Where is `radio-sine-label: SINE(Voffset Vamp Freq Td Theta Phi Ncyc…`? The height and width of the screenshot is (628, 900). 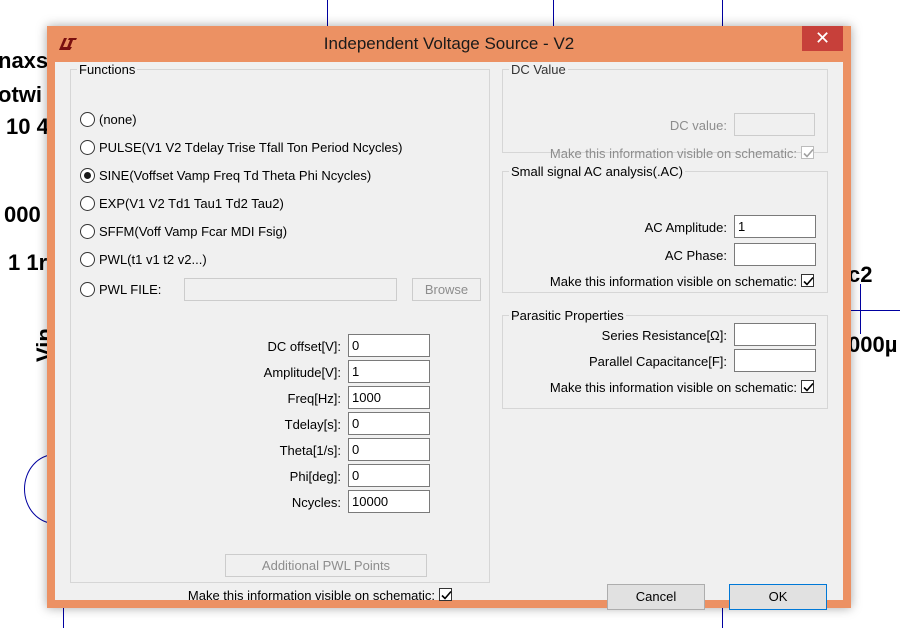 radio-sine-label: SINE(Voffset Vamp Freq Td Theta Phi Ncyc… is located at coordinates (235, 175).